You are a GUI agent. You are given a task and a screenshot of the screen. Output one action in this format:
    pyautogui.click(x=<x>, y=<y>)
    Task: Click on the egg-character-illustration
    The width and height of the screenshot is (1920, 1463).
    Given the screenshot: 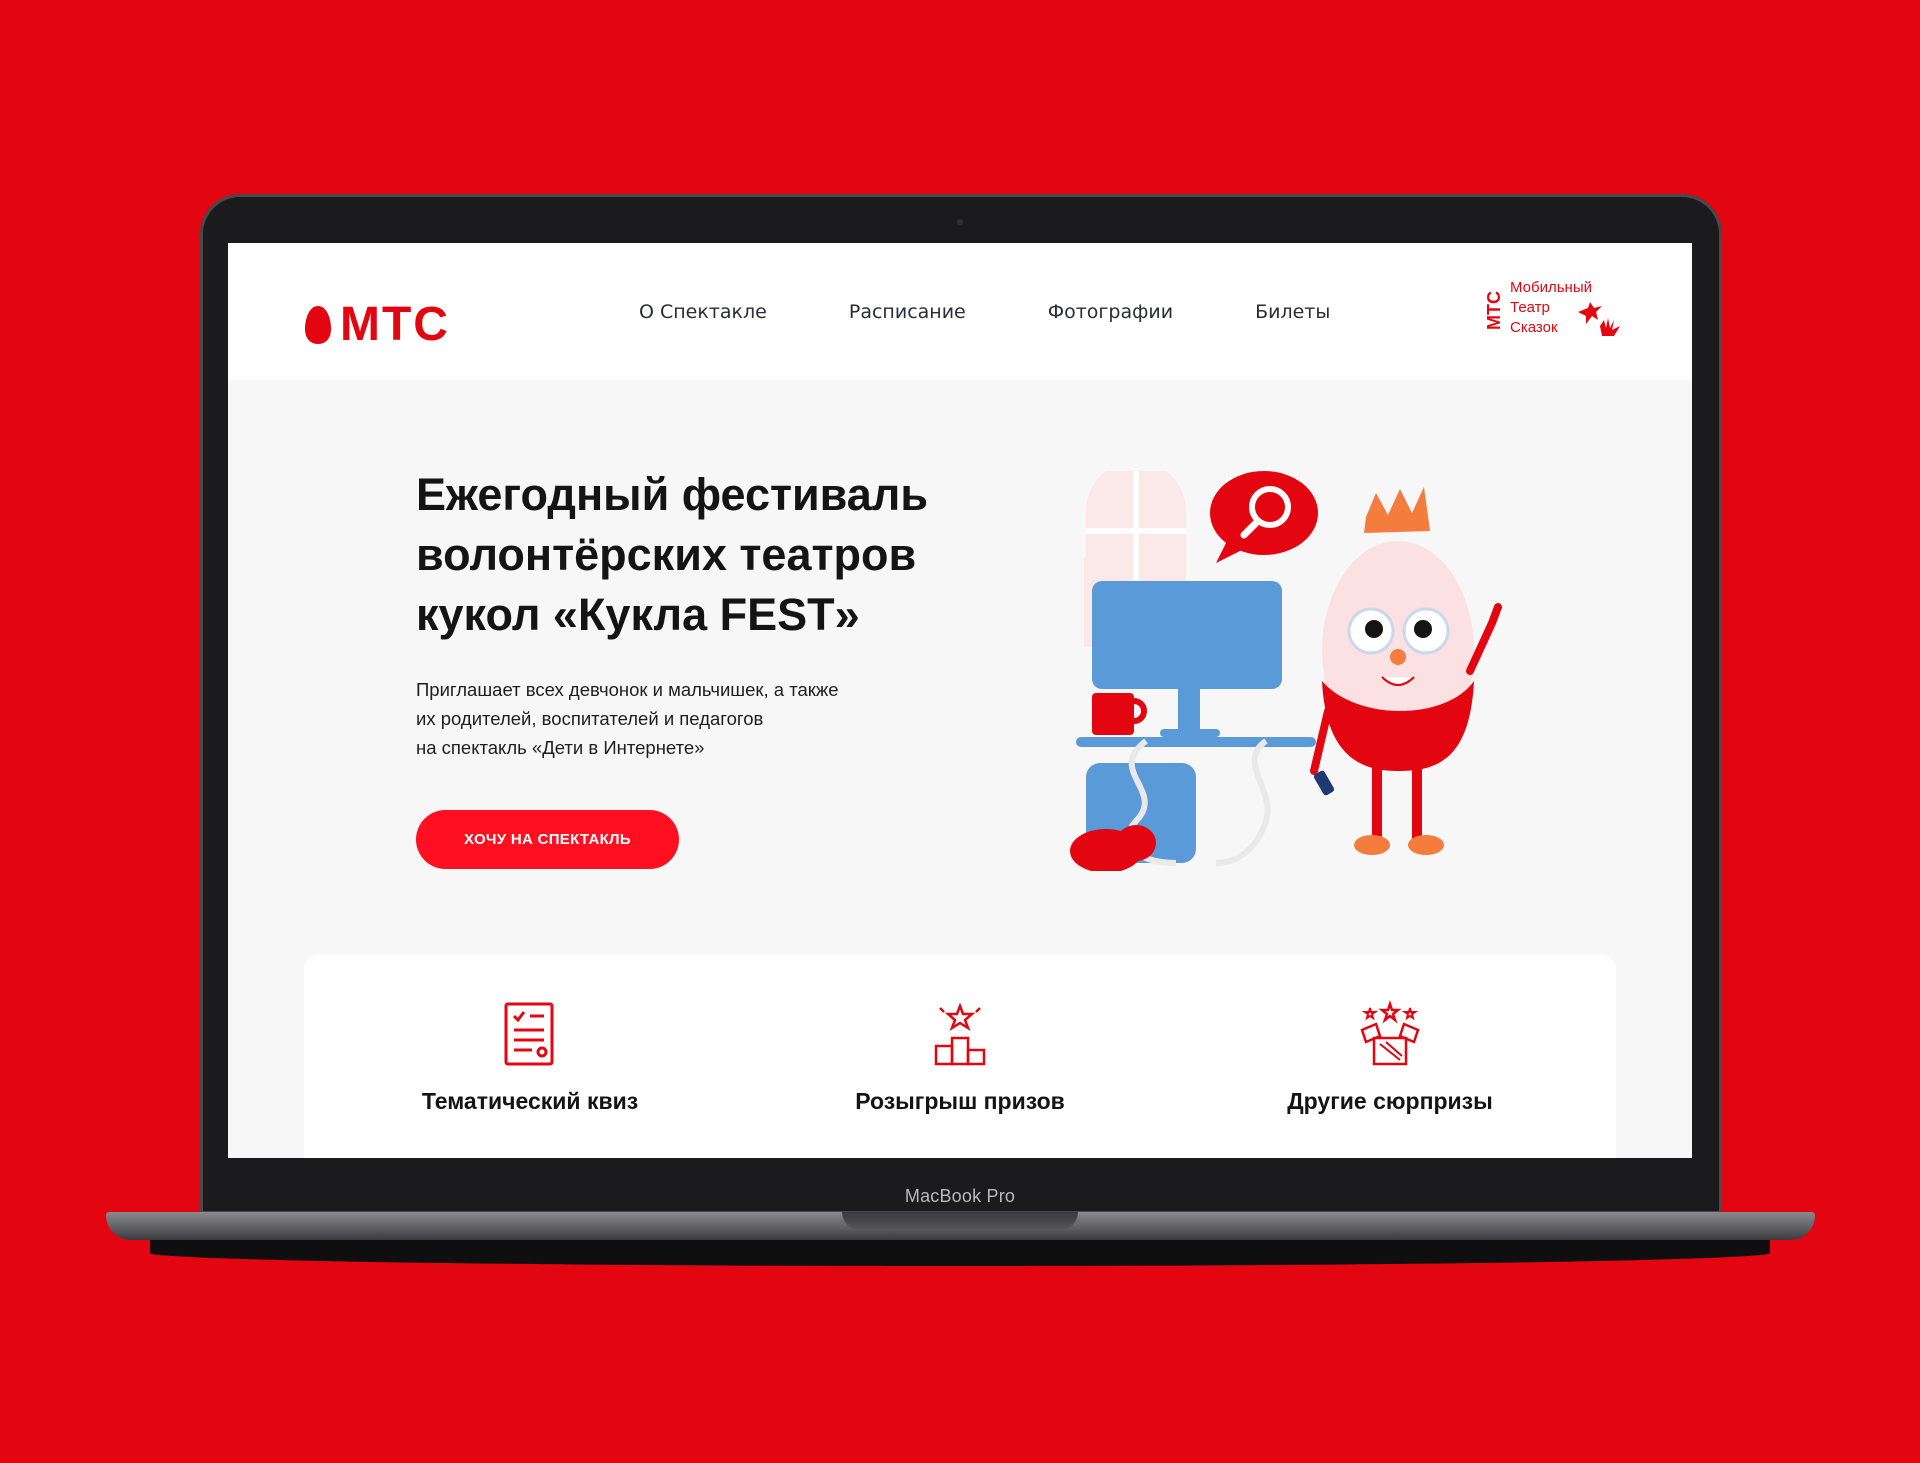 What is the action you would take?
    pyautogui.click(x=1406, y=671)
    